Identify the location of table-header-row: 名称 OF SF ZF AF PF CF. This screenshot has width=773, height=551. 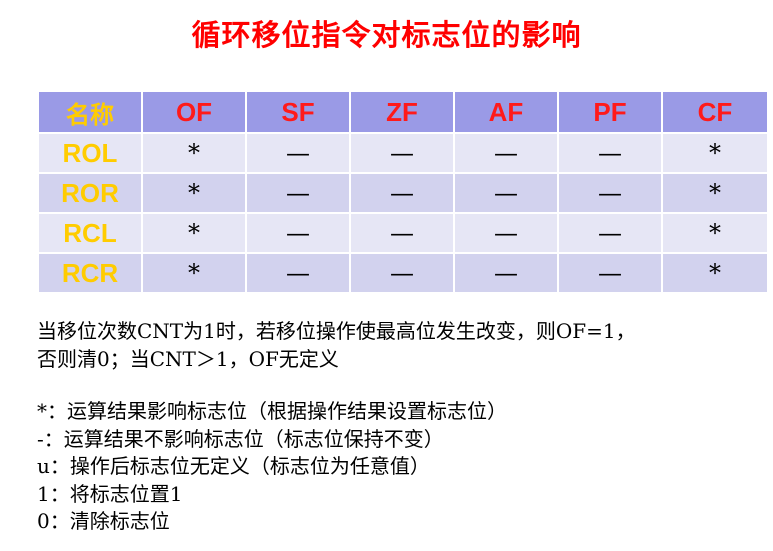
(403, 112).